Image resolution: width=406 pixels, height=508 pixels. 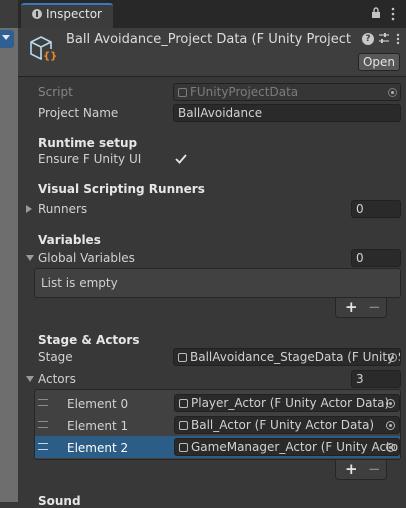 What do you see at coordinates (30, 379) in the screenshot?
I see `actors-foldout-icon` at bounding box center [30, 379].